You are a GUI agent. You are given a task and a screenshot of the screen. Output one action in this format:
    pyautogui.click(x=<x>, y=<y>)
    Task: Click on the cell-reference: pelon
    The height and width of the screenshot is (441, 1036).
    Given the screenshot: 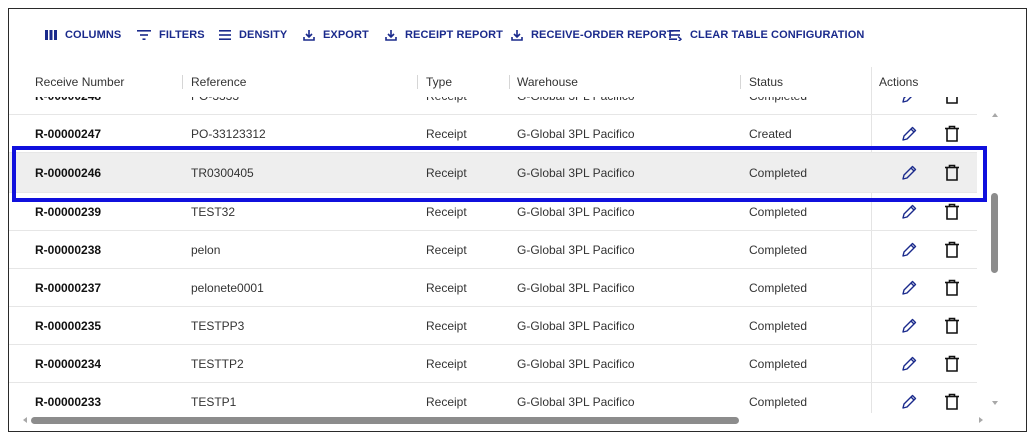 What is the action you would take?
    pyautogui.click(x=206, y=250)
    